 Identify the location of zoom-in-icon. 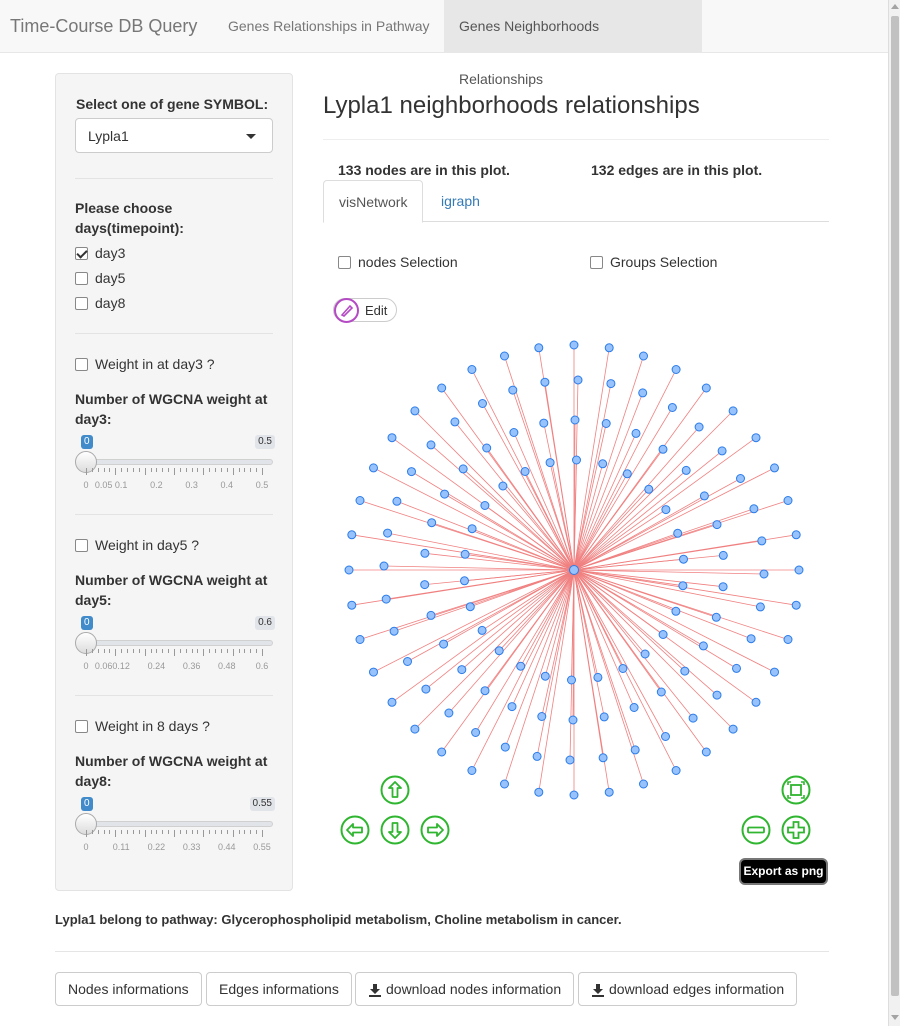
(796, 830).